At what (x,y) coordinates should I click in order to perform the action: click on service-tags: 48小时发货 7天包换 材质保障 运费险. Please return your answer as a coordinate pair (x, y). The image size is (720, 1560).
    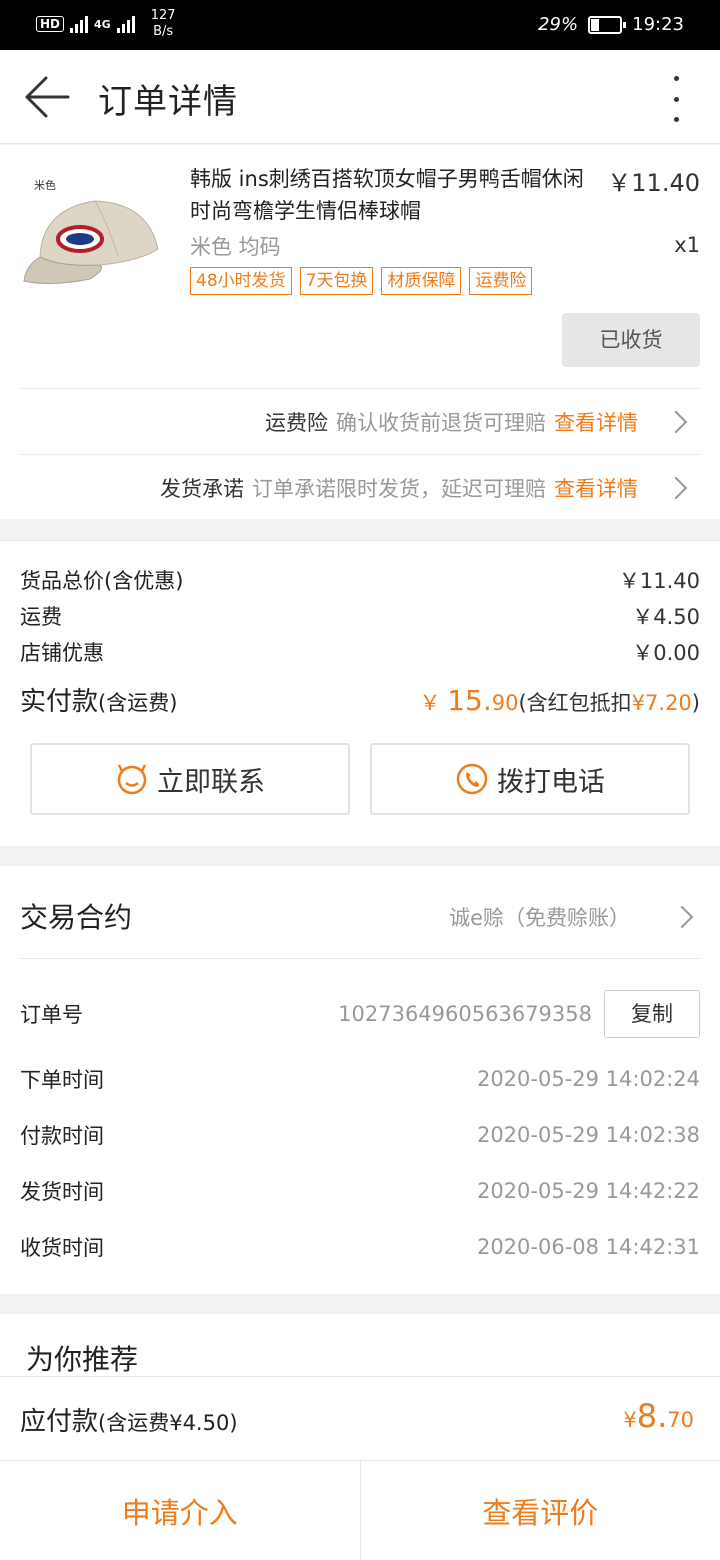
    Looking at the image, I should click on (361, 281).